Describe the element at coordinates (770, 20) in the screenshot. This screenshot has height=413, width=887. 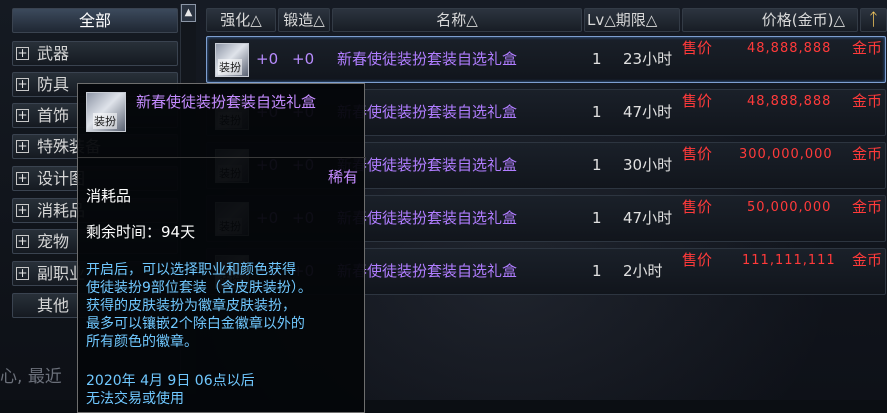
I see `header-price: 价格(金币)△` at that location.